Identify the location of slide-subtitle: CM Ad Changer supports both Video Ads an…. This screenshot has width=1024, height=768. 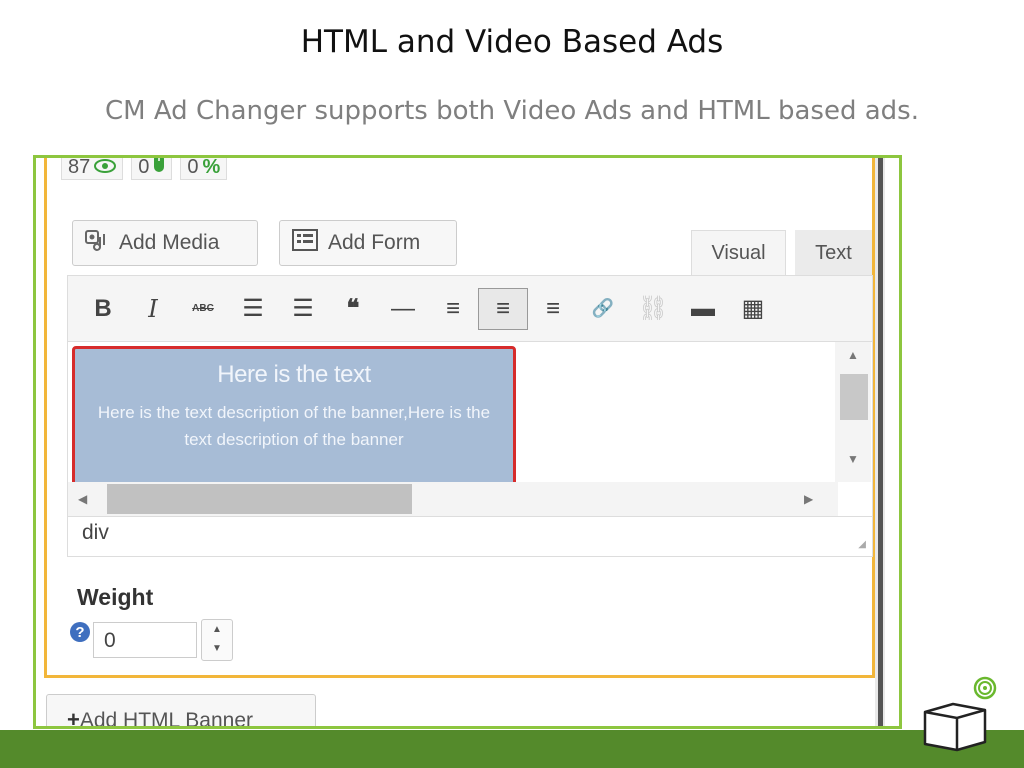
(512, 111).